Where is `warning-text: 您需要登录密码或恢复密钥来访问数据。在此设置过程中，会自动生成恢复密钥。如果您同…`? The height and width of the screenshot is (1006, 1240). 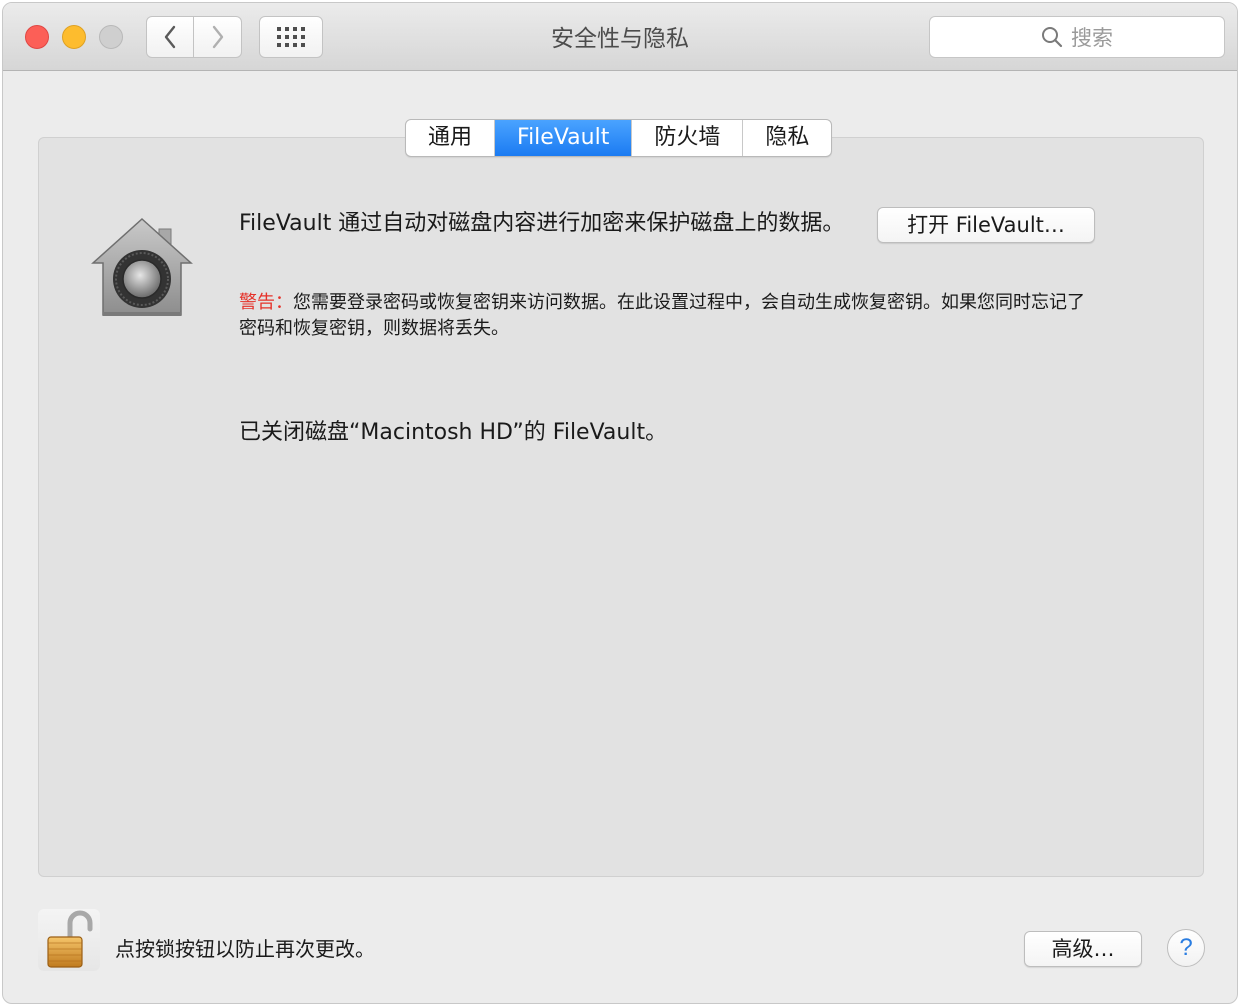 warning-text: 您需要登录密码或恢复密钥来访问数据。在此设置过程中，会自动生成恢复密钥。如果您同… is located at coordinates (662, 315).